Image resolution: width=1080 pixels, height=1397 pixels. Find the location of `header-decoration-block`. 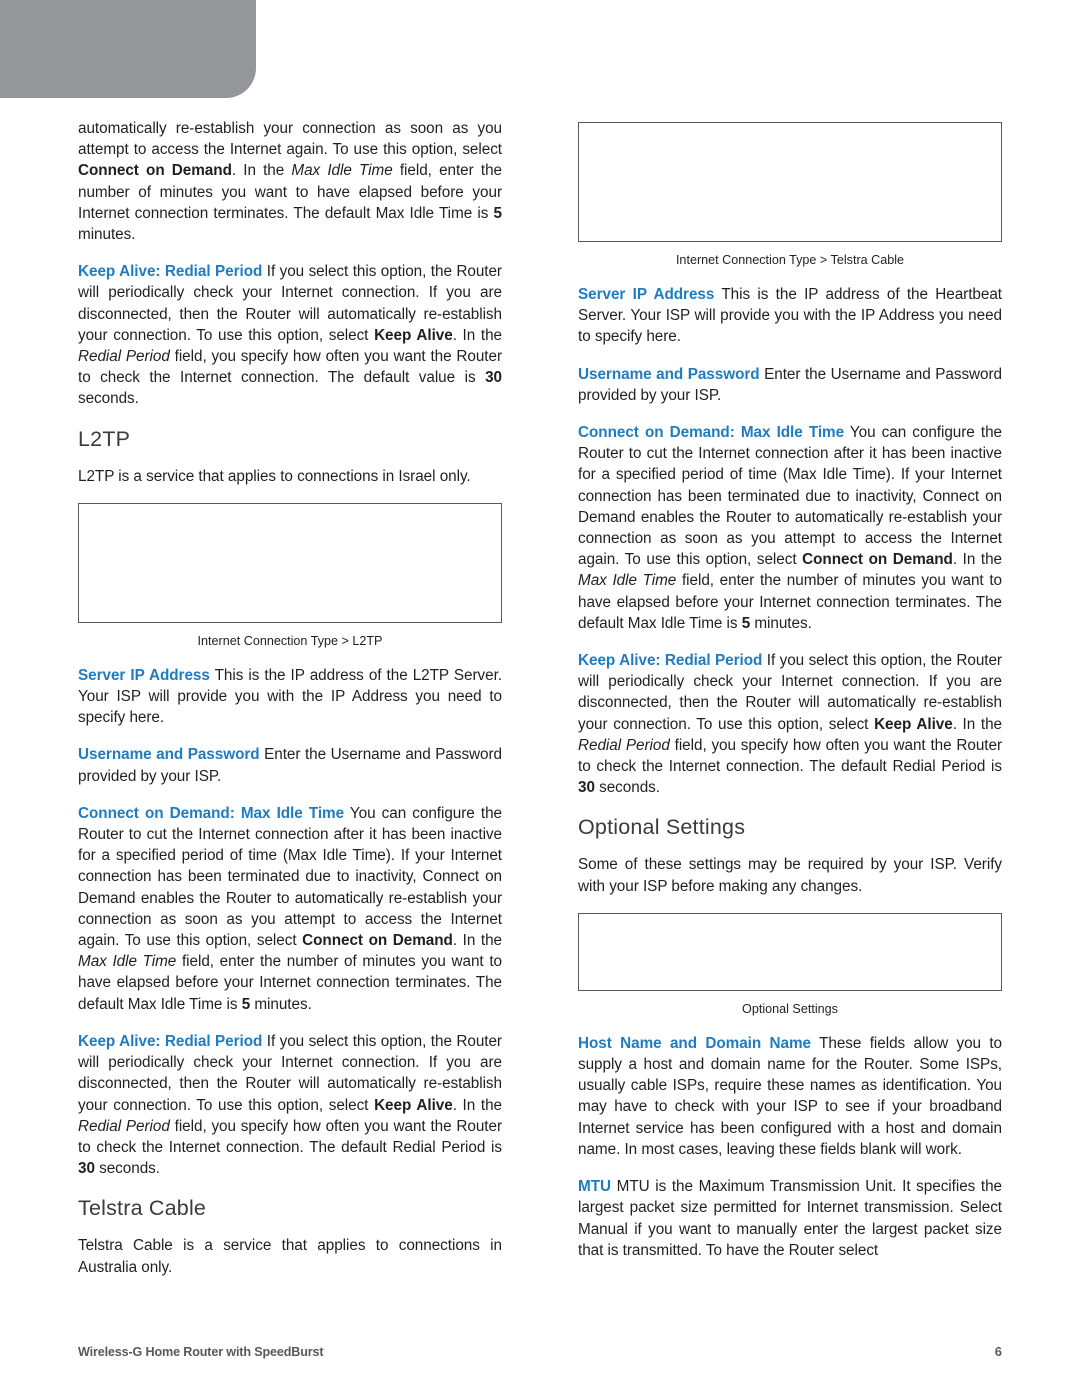

header-decoration-block is located at coordinates (128, 49).